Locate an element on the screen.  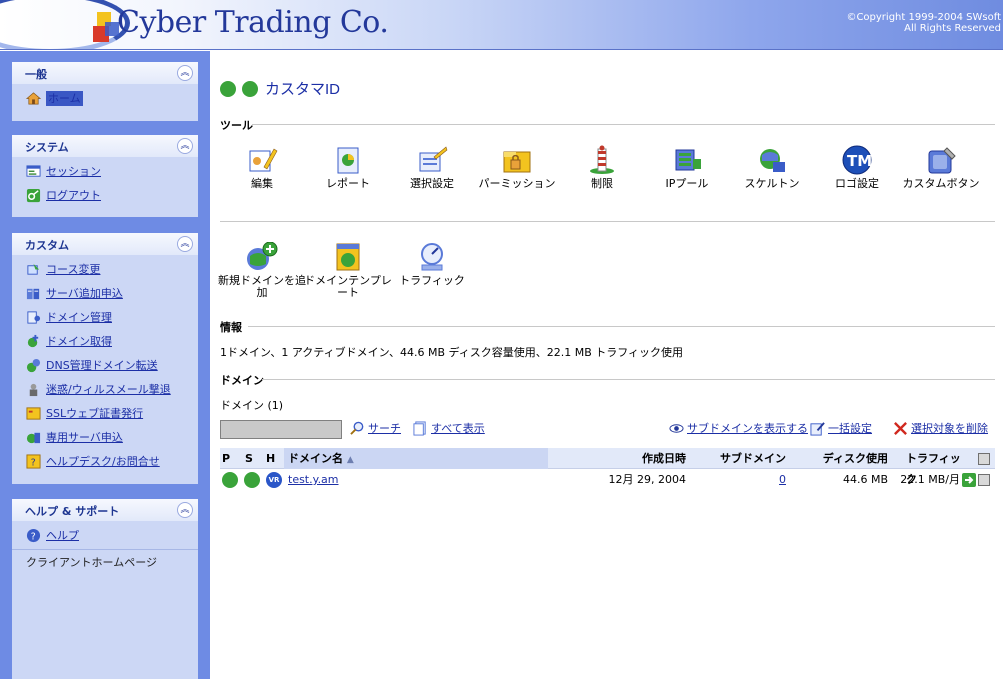
column-header-domain-name: ドメイン名 ▲ is located at coordinates (416, 458).